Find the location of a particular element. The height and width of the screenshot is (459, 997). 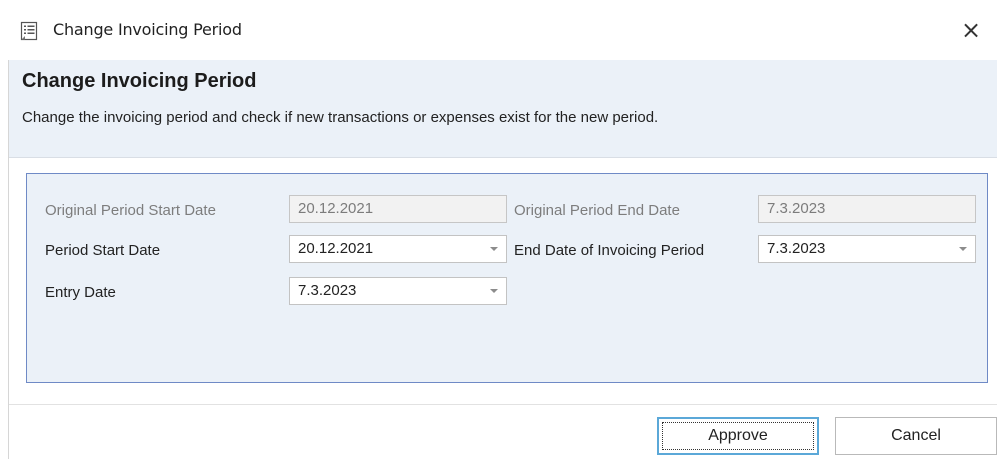

title-bar: Change Invoicing Period × is located at coordinates (498, 30).